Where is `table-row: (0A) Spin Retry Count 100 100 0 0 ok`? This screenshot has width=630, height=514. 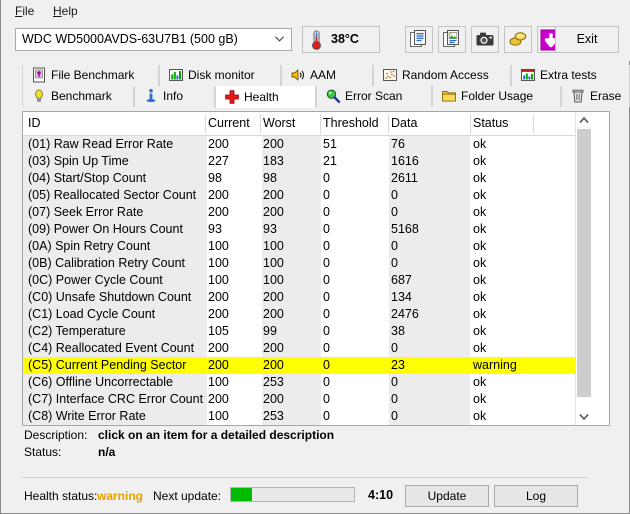 table-row: (0A) Spin Retry Count 100 100 0 0 ok is located at coordinates (307, 246).